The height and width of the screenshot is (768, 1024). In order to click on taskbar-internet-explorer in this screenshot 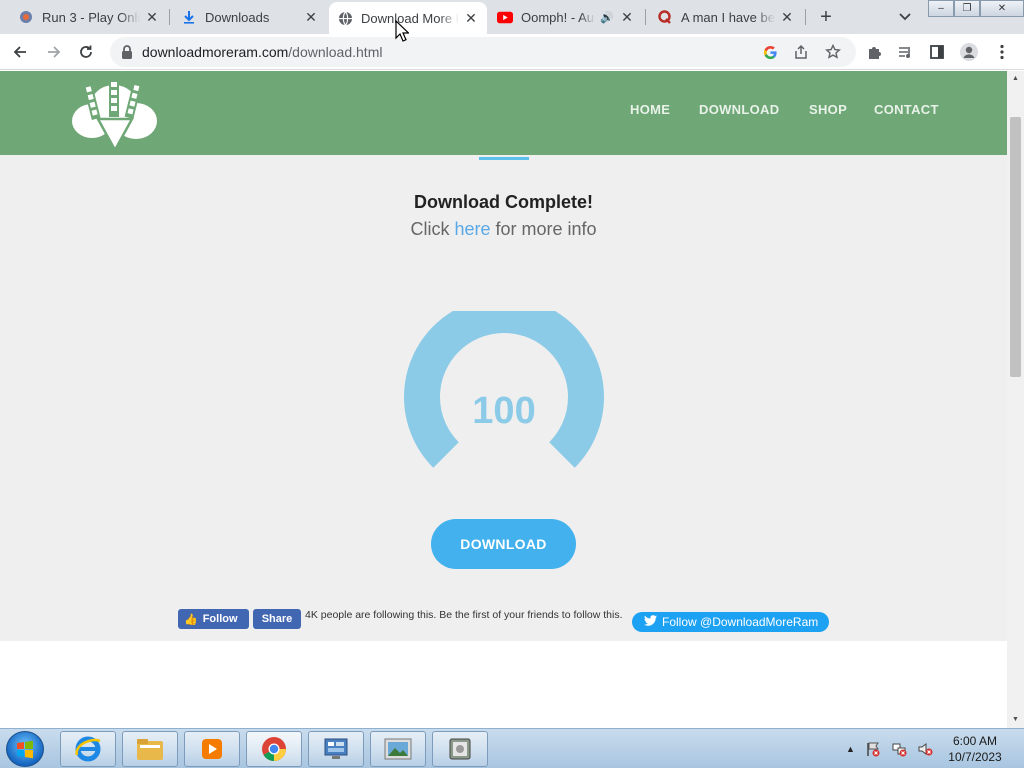, I will do `click(88, 749)`.